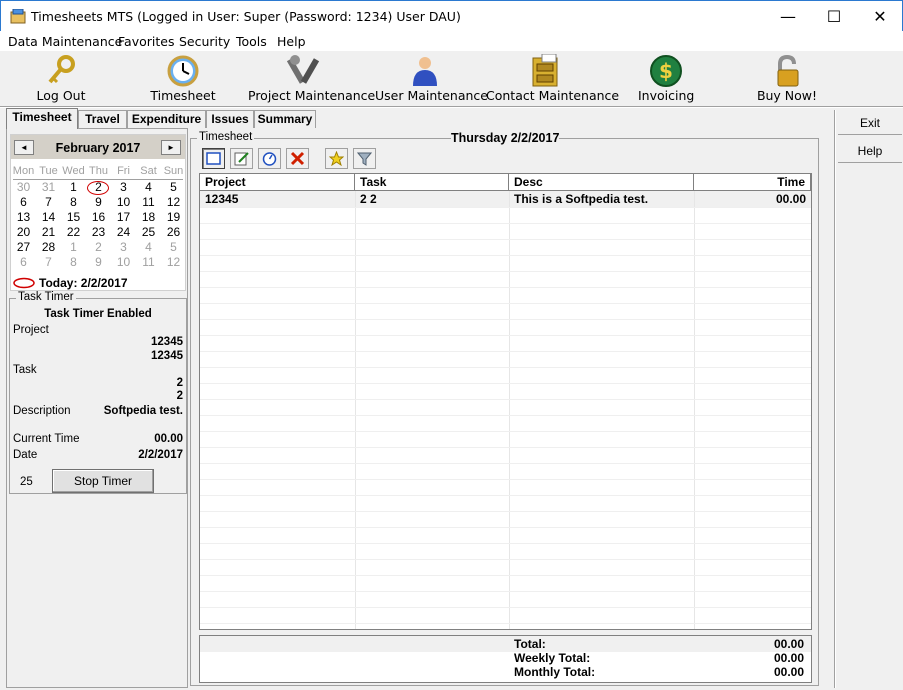 This screenshot has width=903, height=690. Describe the element at coordinates (61, 95) in the screenshot. I see `log-out-label: Log Out` at that location.